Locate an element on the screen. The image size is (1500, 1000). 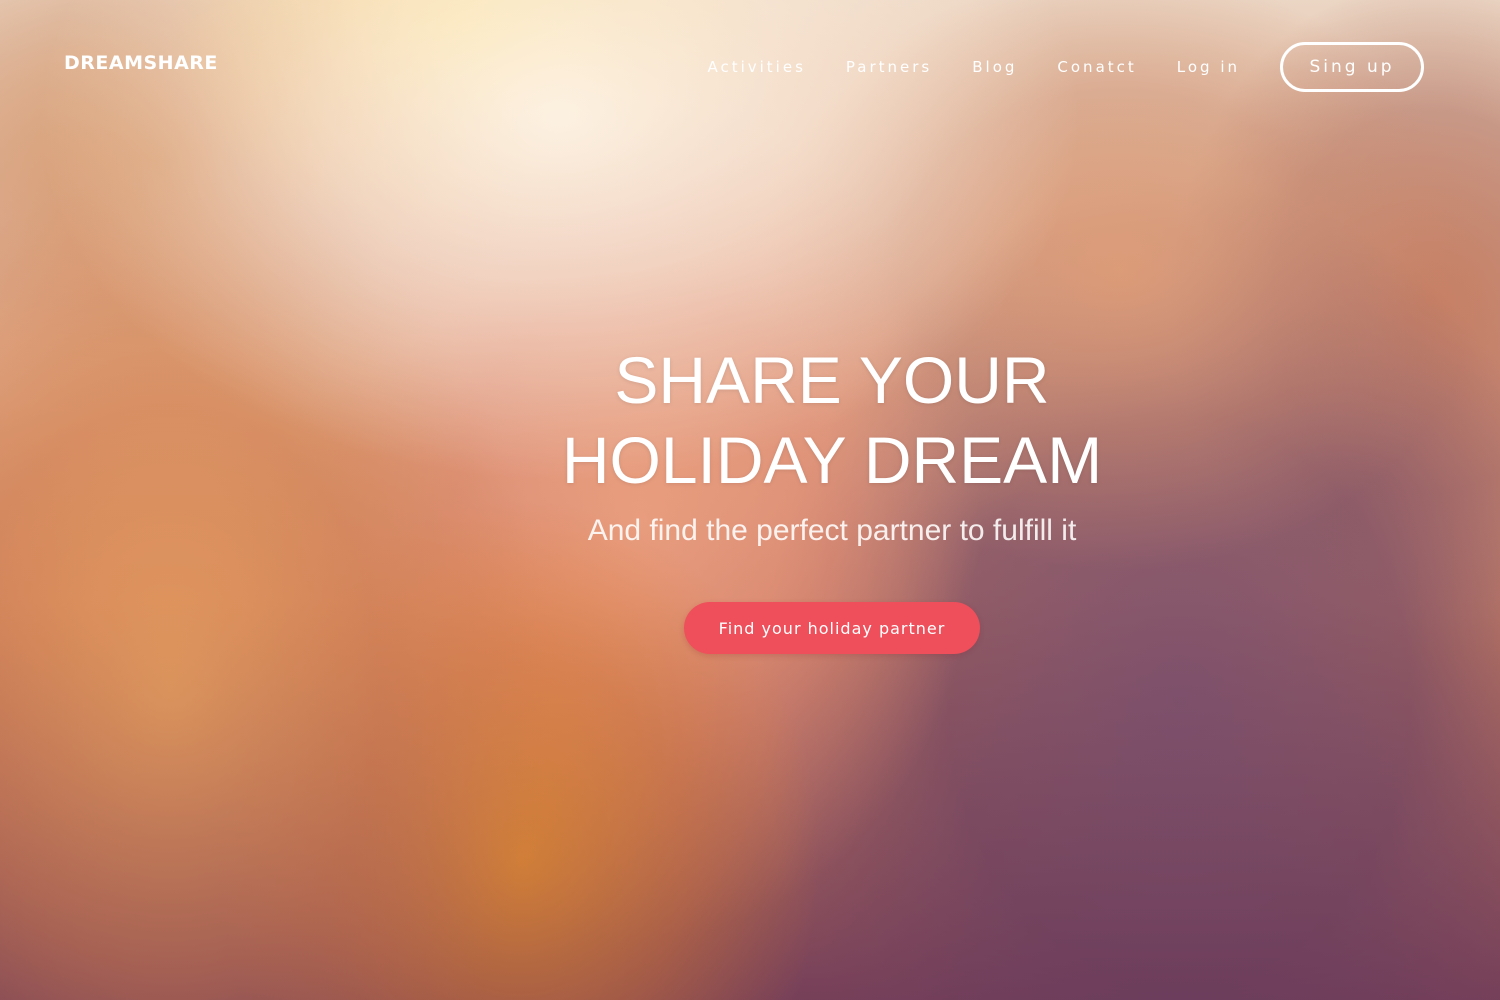
find-holiday-partner-button: Find your holiday partner is located at coordinates (832, 628).